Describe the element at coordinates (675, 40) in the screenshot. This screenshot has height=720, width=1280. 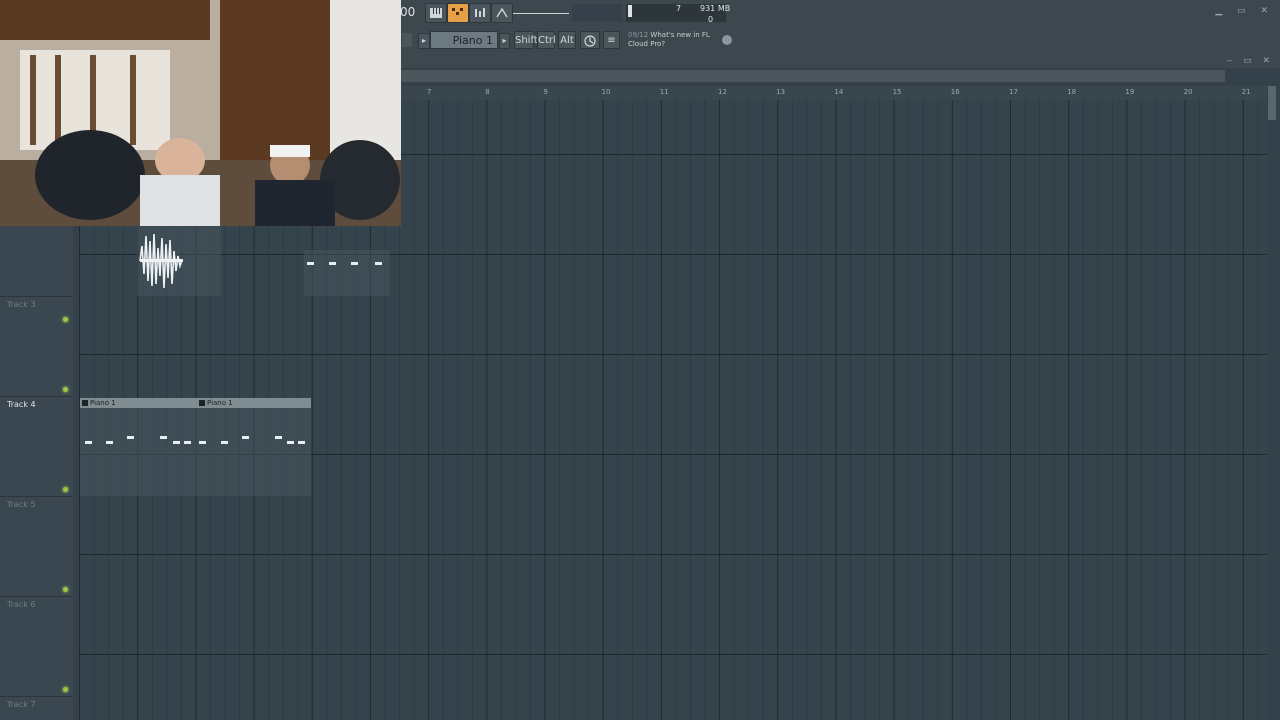
I see `news-panel: 09/12 What's new in FL Cloud Pro?` at that location.